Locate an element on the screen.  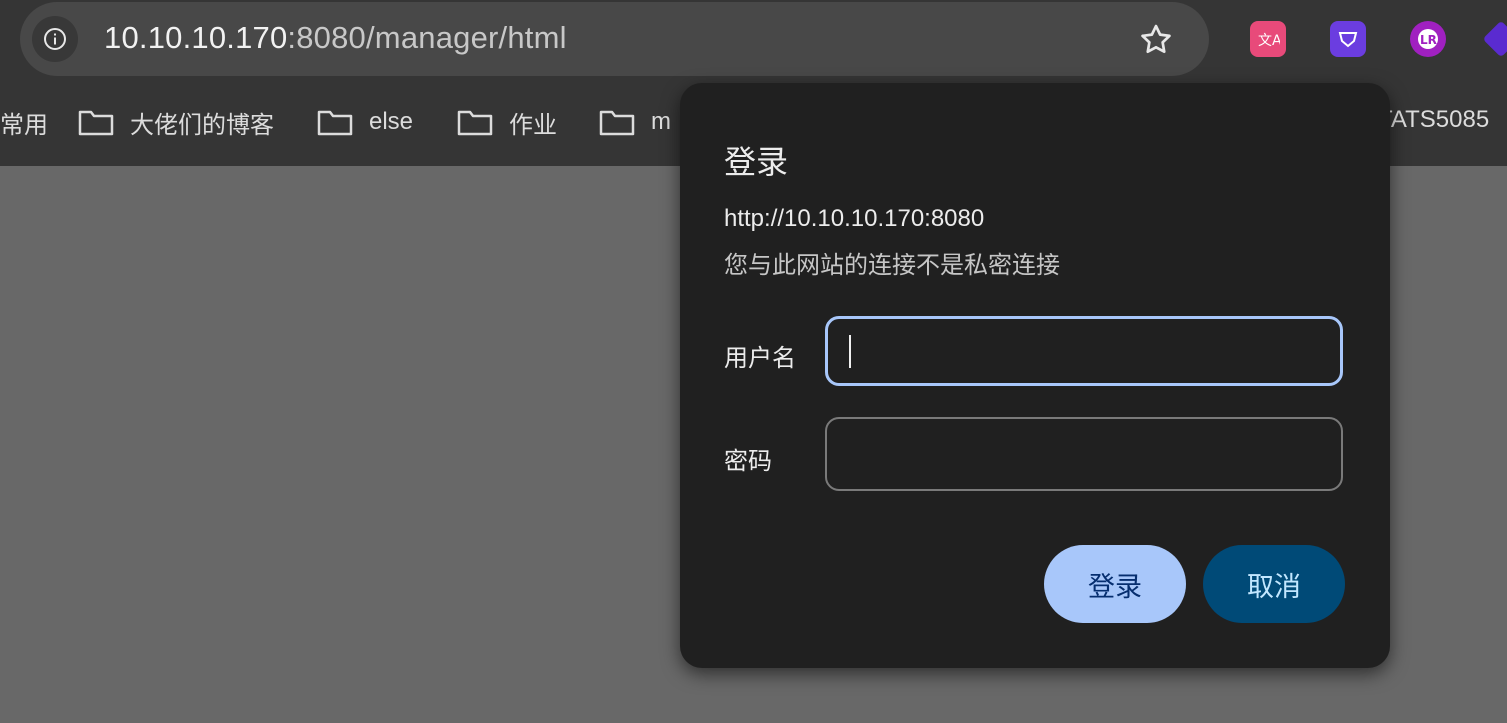
bookmark-item: 常用 is located at coordinates (24, 122).